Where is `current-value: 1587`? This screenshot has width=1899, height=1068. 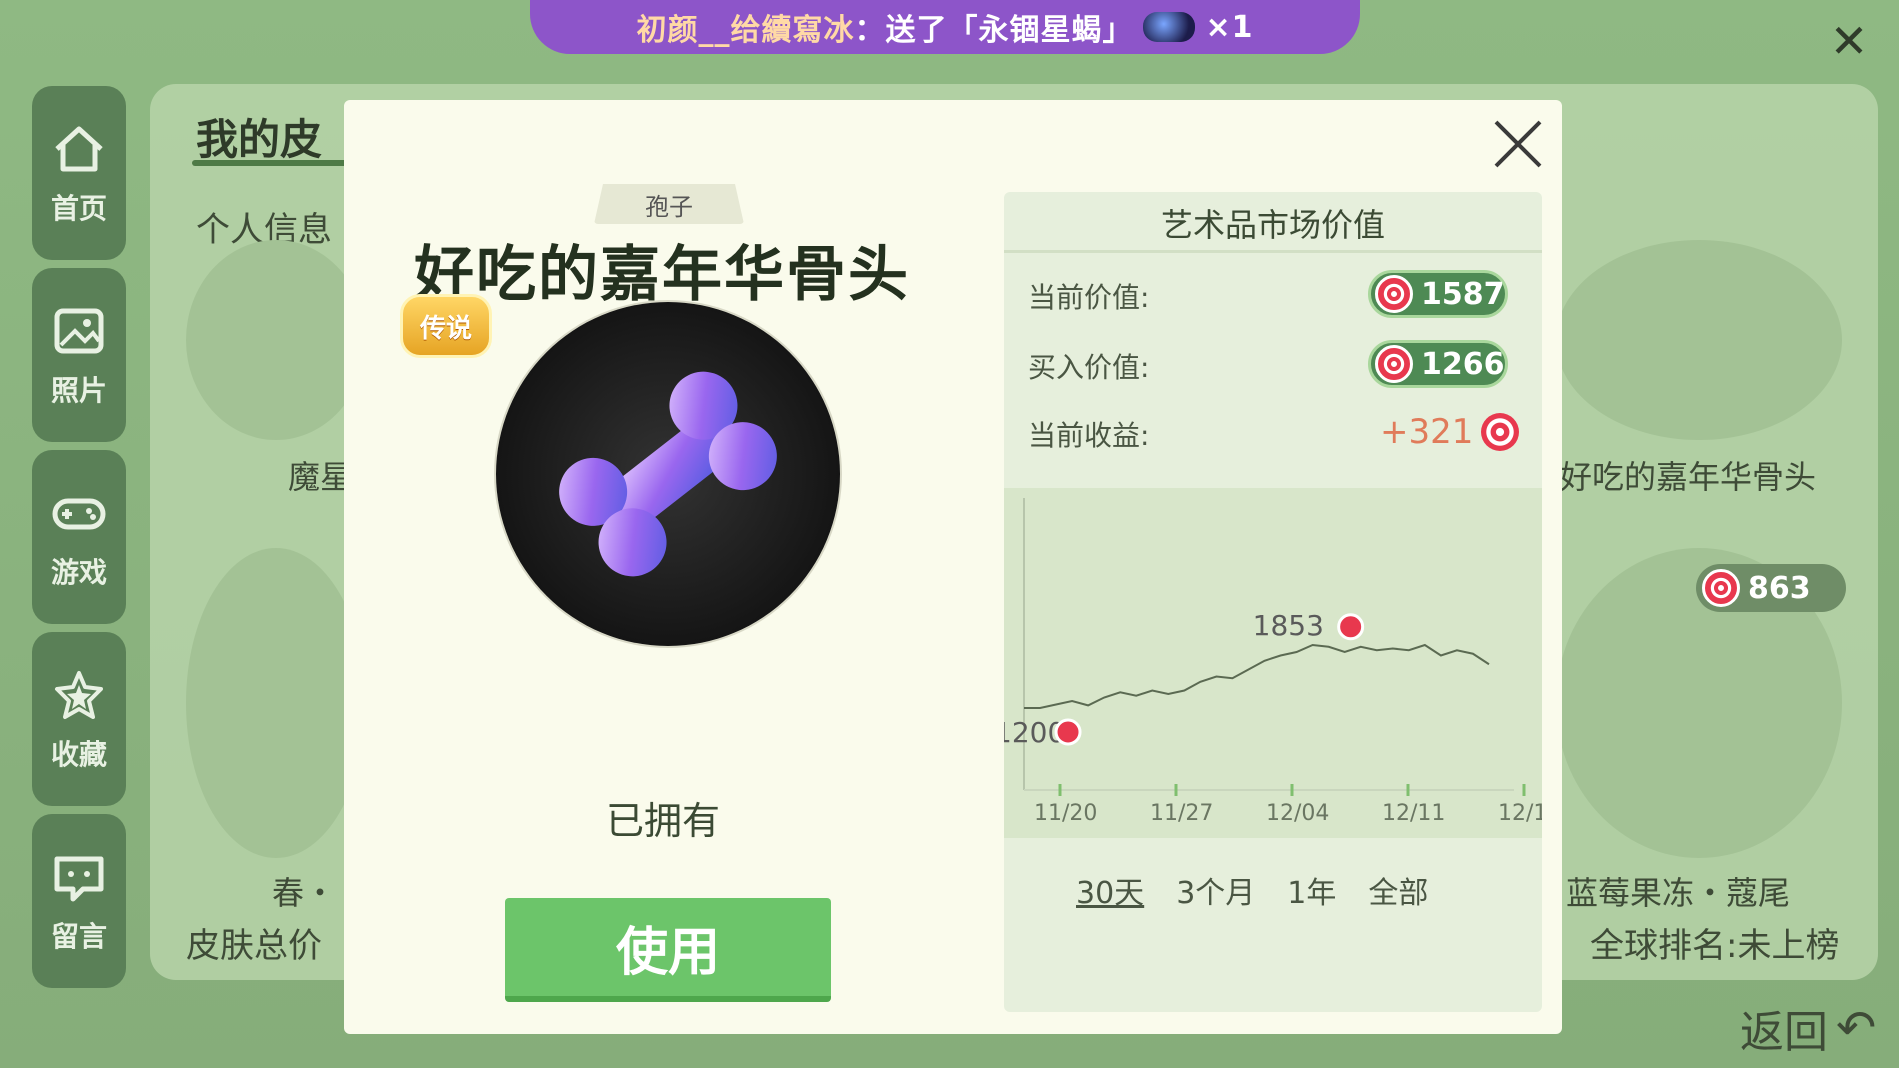
current-value: 1587 is located at coordinates (1463, 294).